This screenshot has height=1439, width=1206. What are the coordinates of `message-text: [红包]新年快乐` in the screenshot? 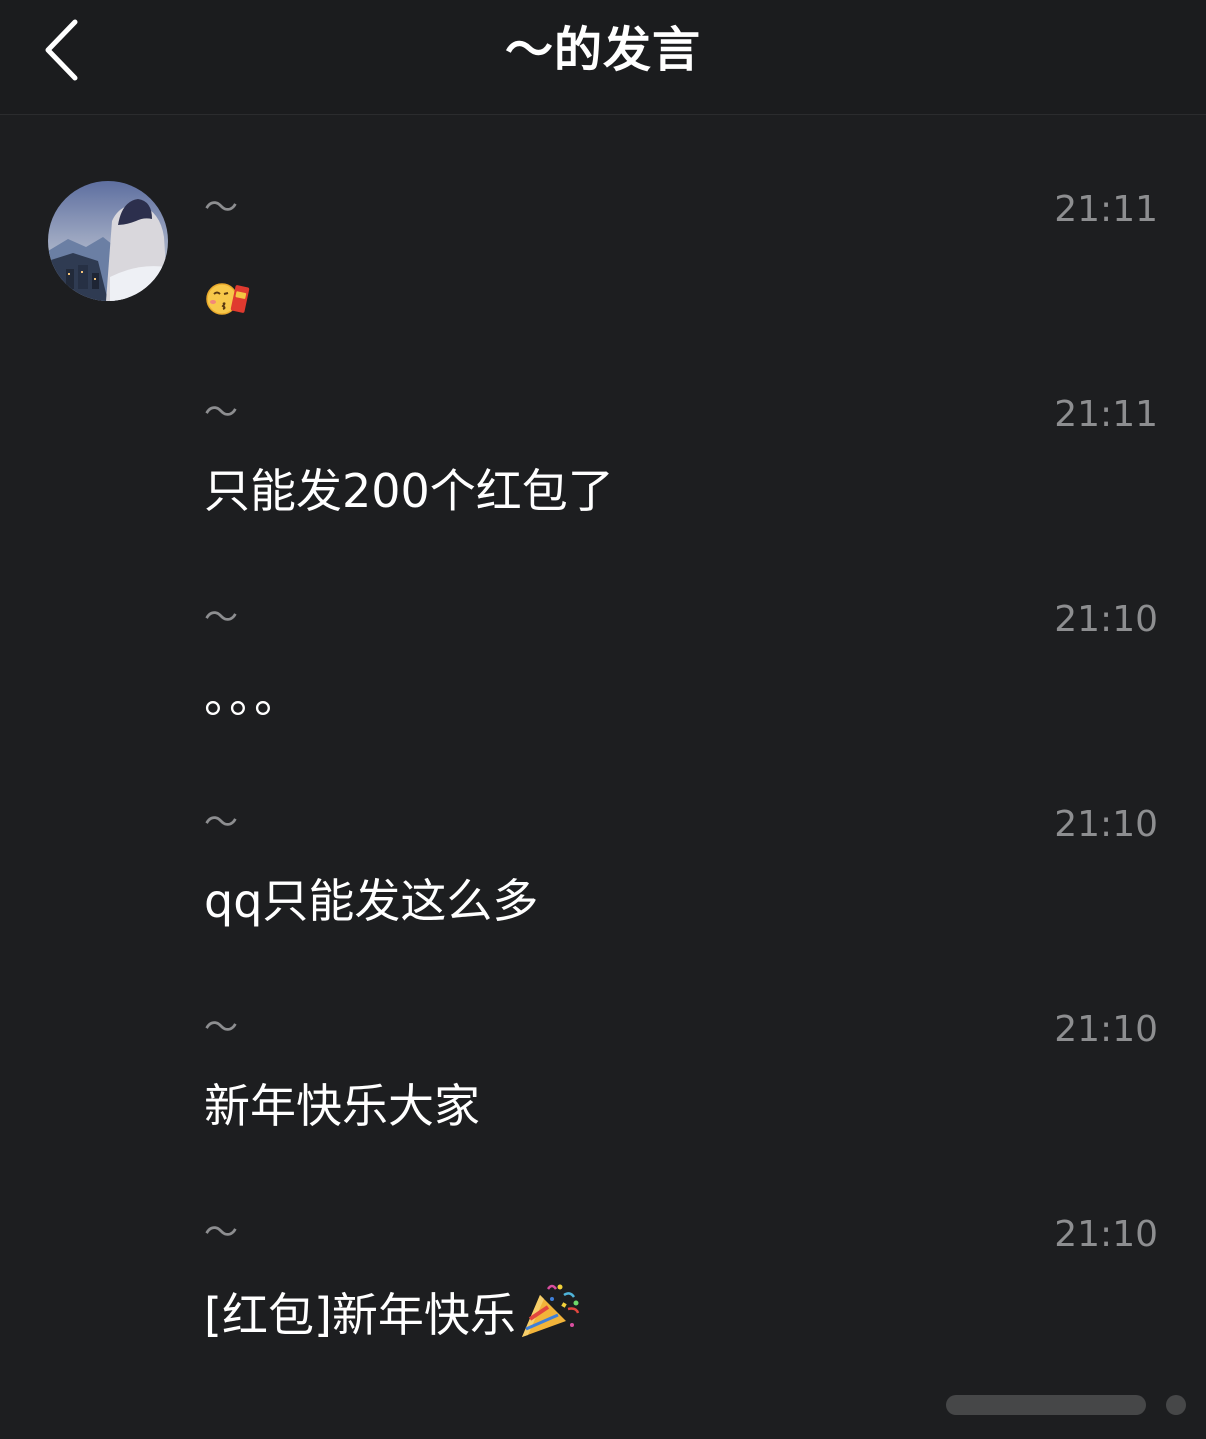 It's located at (360, 1315).